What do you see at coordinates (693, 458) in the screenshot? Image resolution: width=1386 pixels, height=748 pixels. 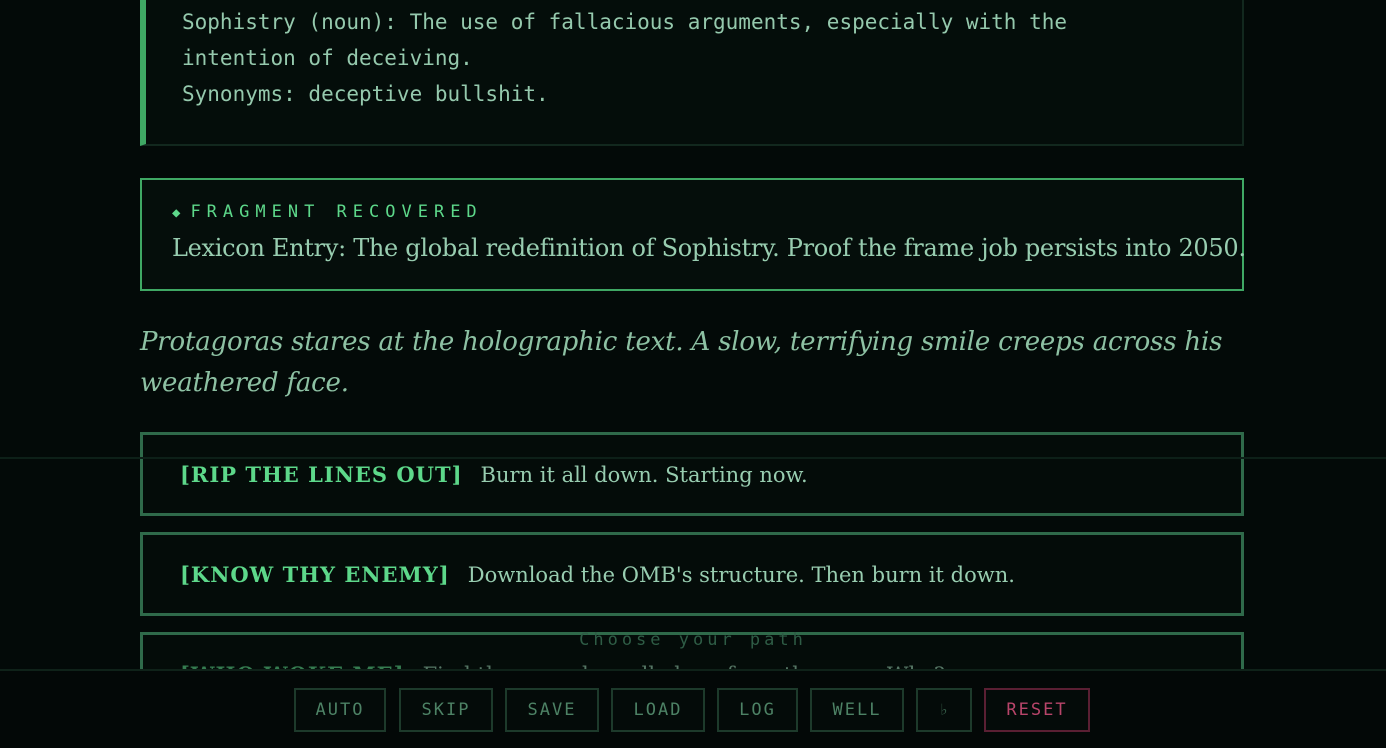 I see `scanline-divider` at bounding box center [693, 458].